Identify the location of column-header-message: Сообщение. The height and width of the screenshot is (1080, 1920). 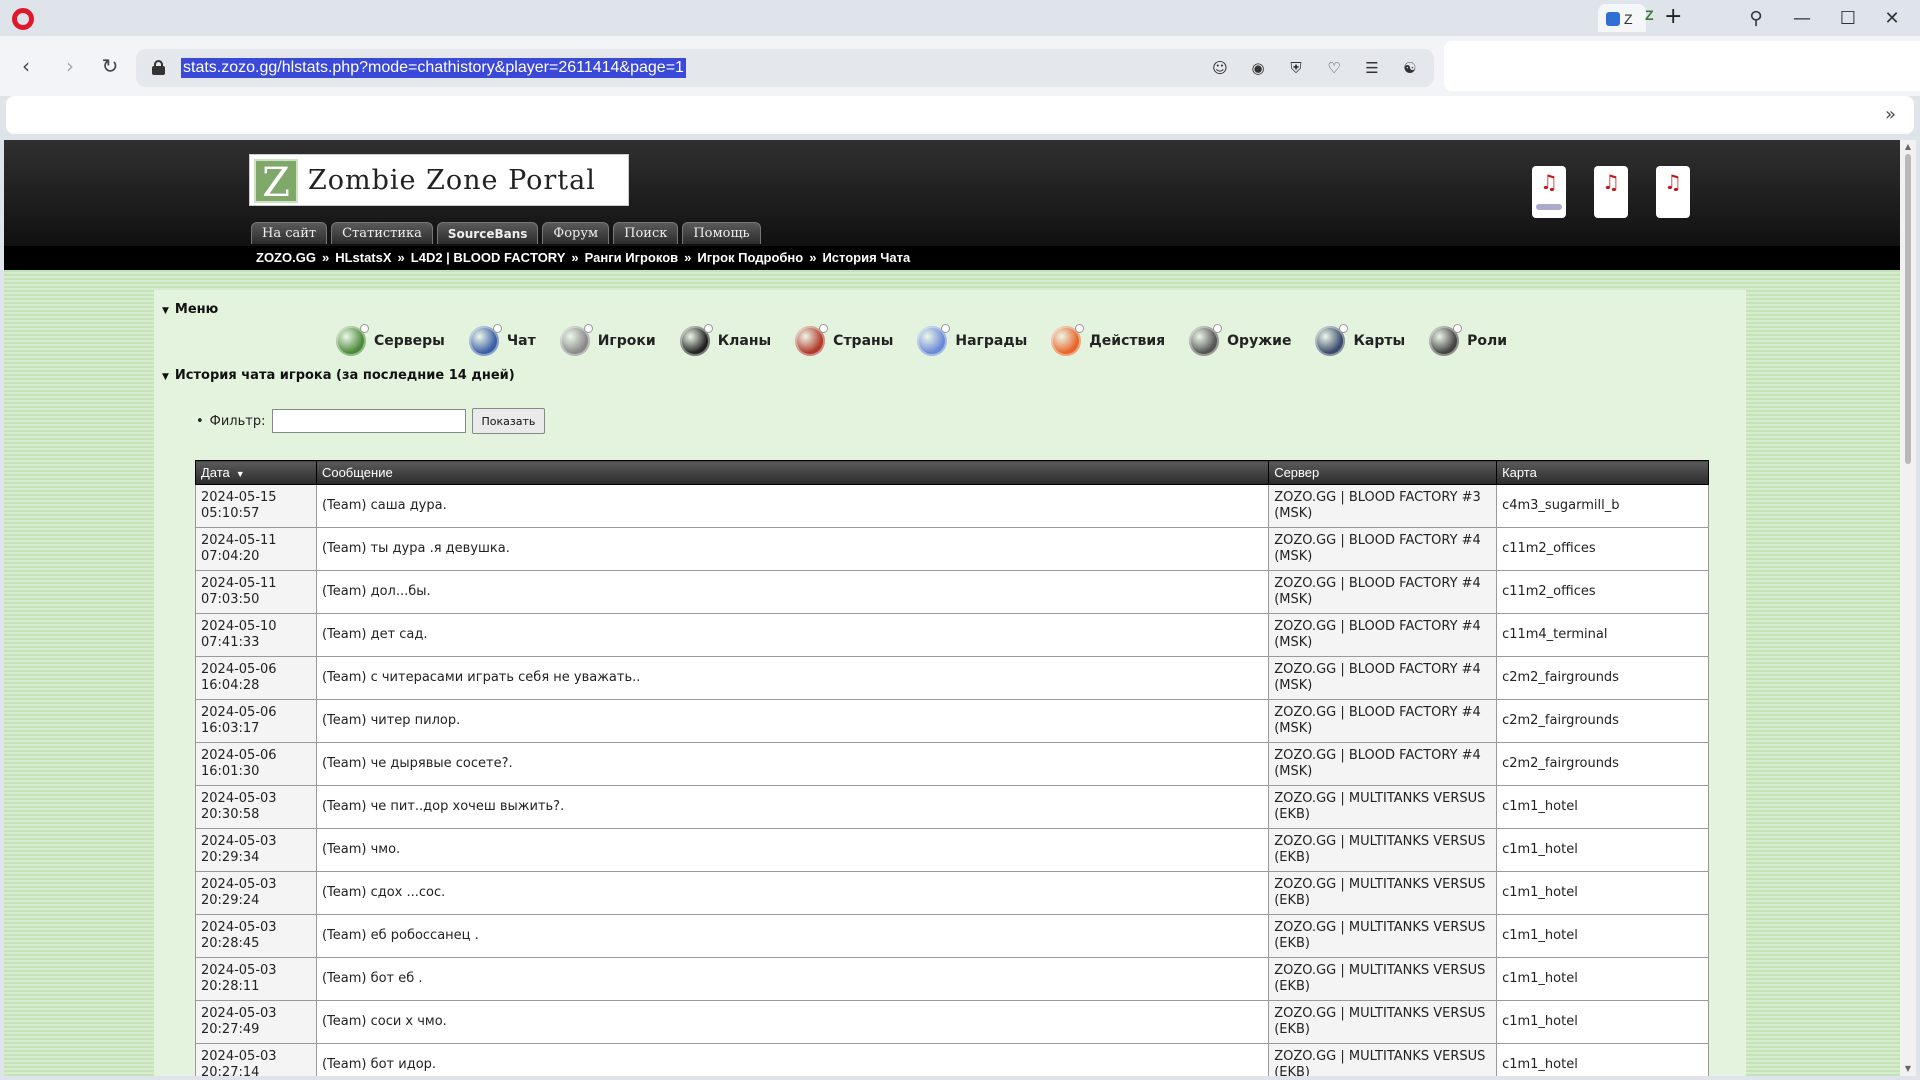
(792, 472).